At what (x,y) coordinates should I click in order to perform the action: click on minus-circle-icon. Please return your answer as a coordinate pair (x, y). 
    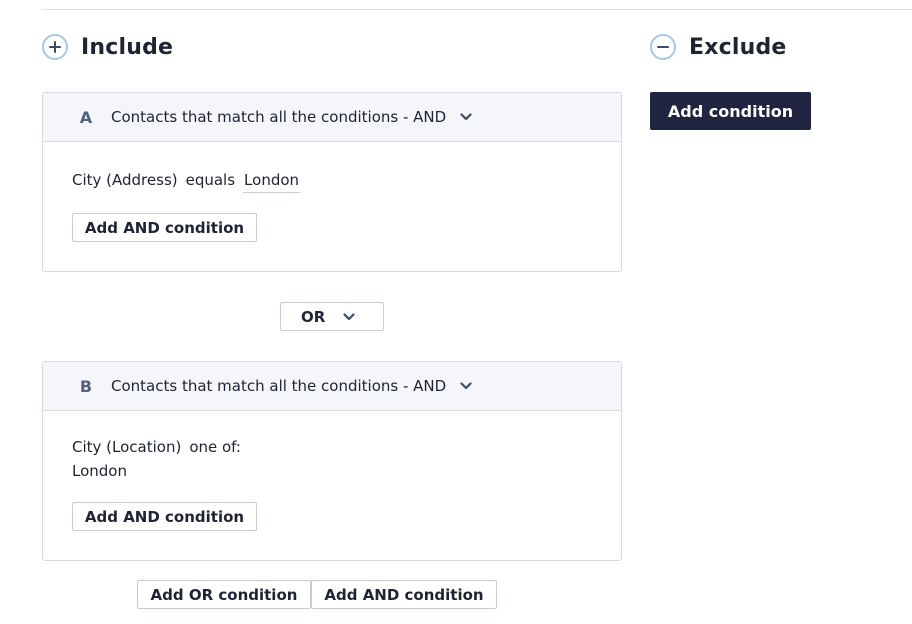
    Looking at the image, I should click on (663, 47).